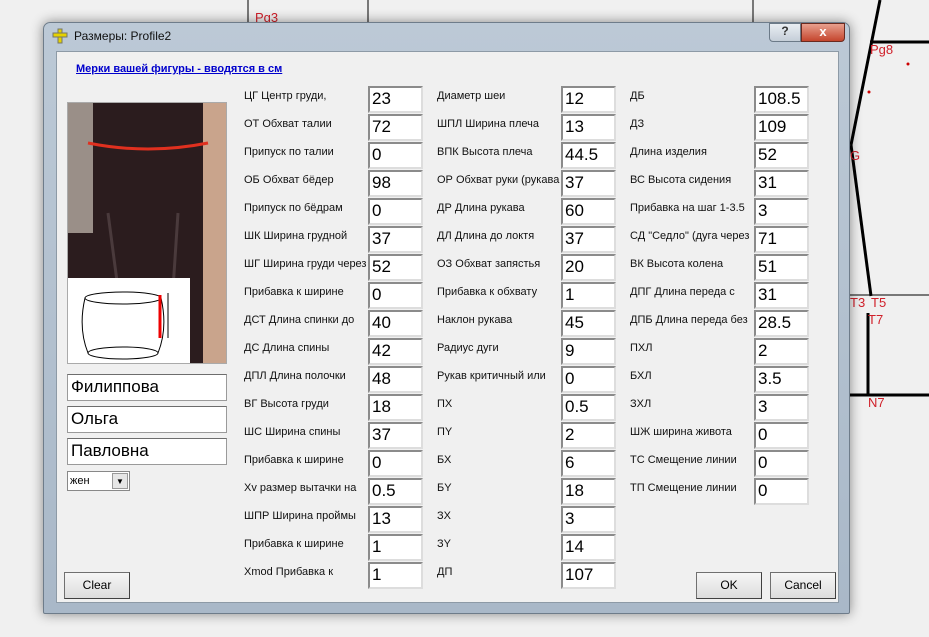 The height and width of the screenshot is (637, 929). Describe the element at coordinates (489, 264) in the screenshot. I see `measurement-label: ОЗ Обхват запястья` at that location.